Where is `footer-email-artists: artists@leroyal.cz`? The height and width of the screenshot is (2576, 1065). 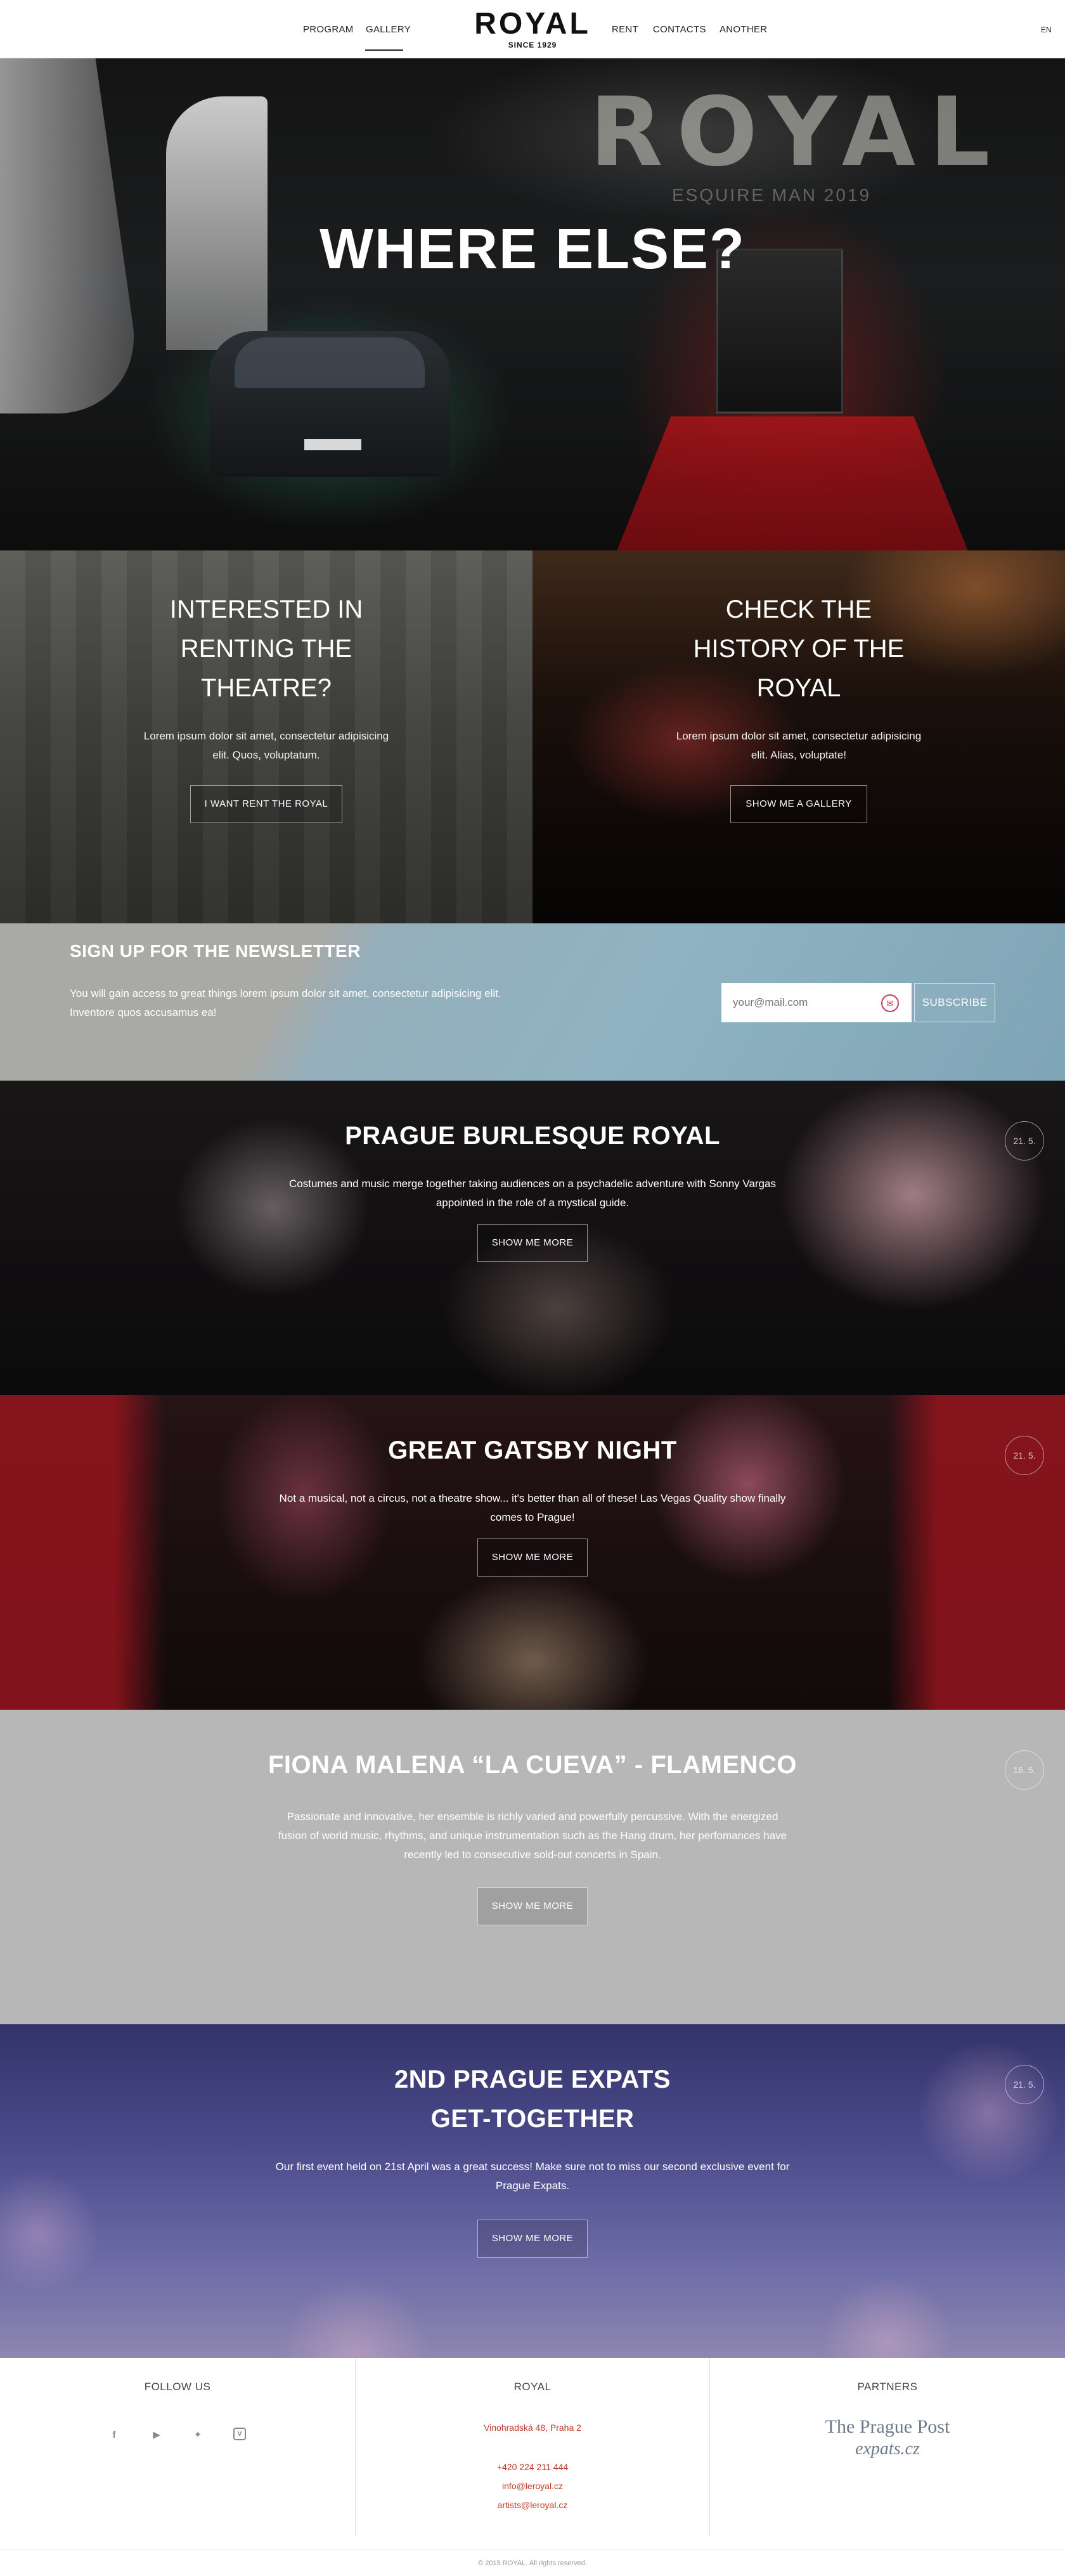 footer-email-artists: artists@leroyal.cz is located at coordinates (532, 2505).